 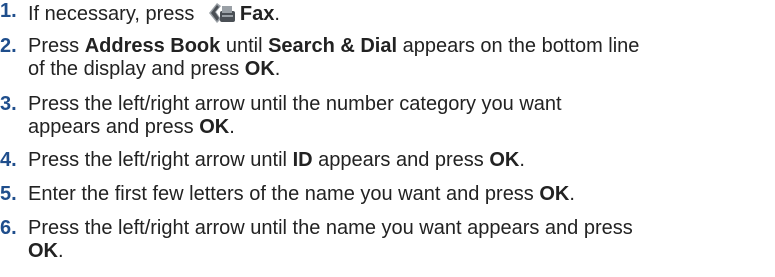 What do you see at coordinates (8, 194) in the screenshot?
I see `step-number: 5.` at bounding box center [8, 194].